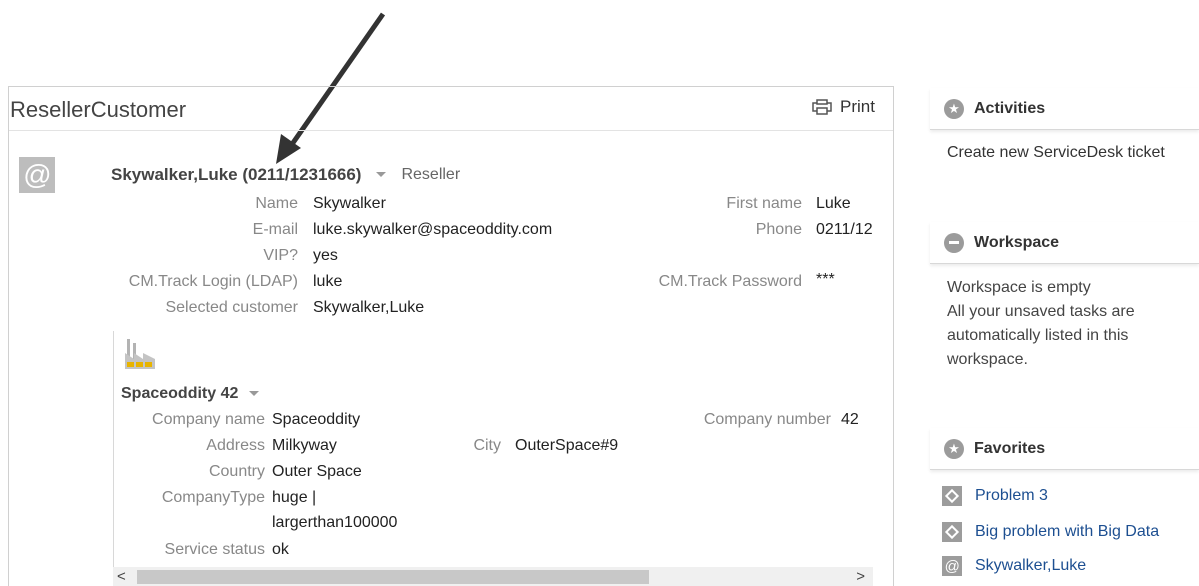 This screenshot has height=586, width=1199. I want to click on login-value: luke, so click(328, 281).